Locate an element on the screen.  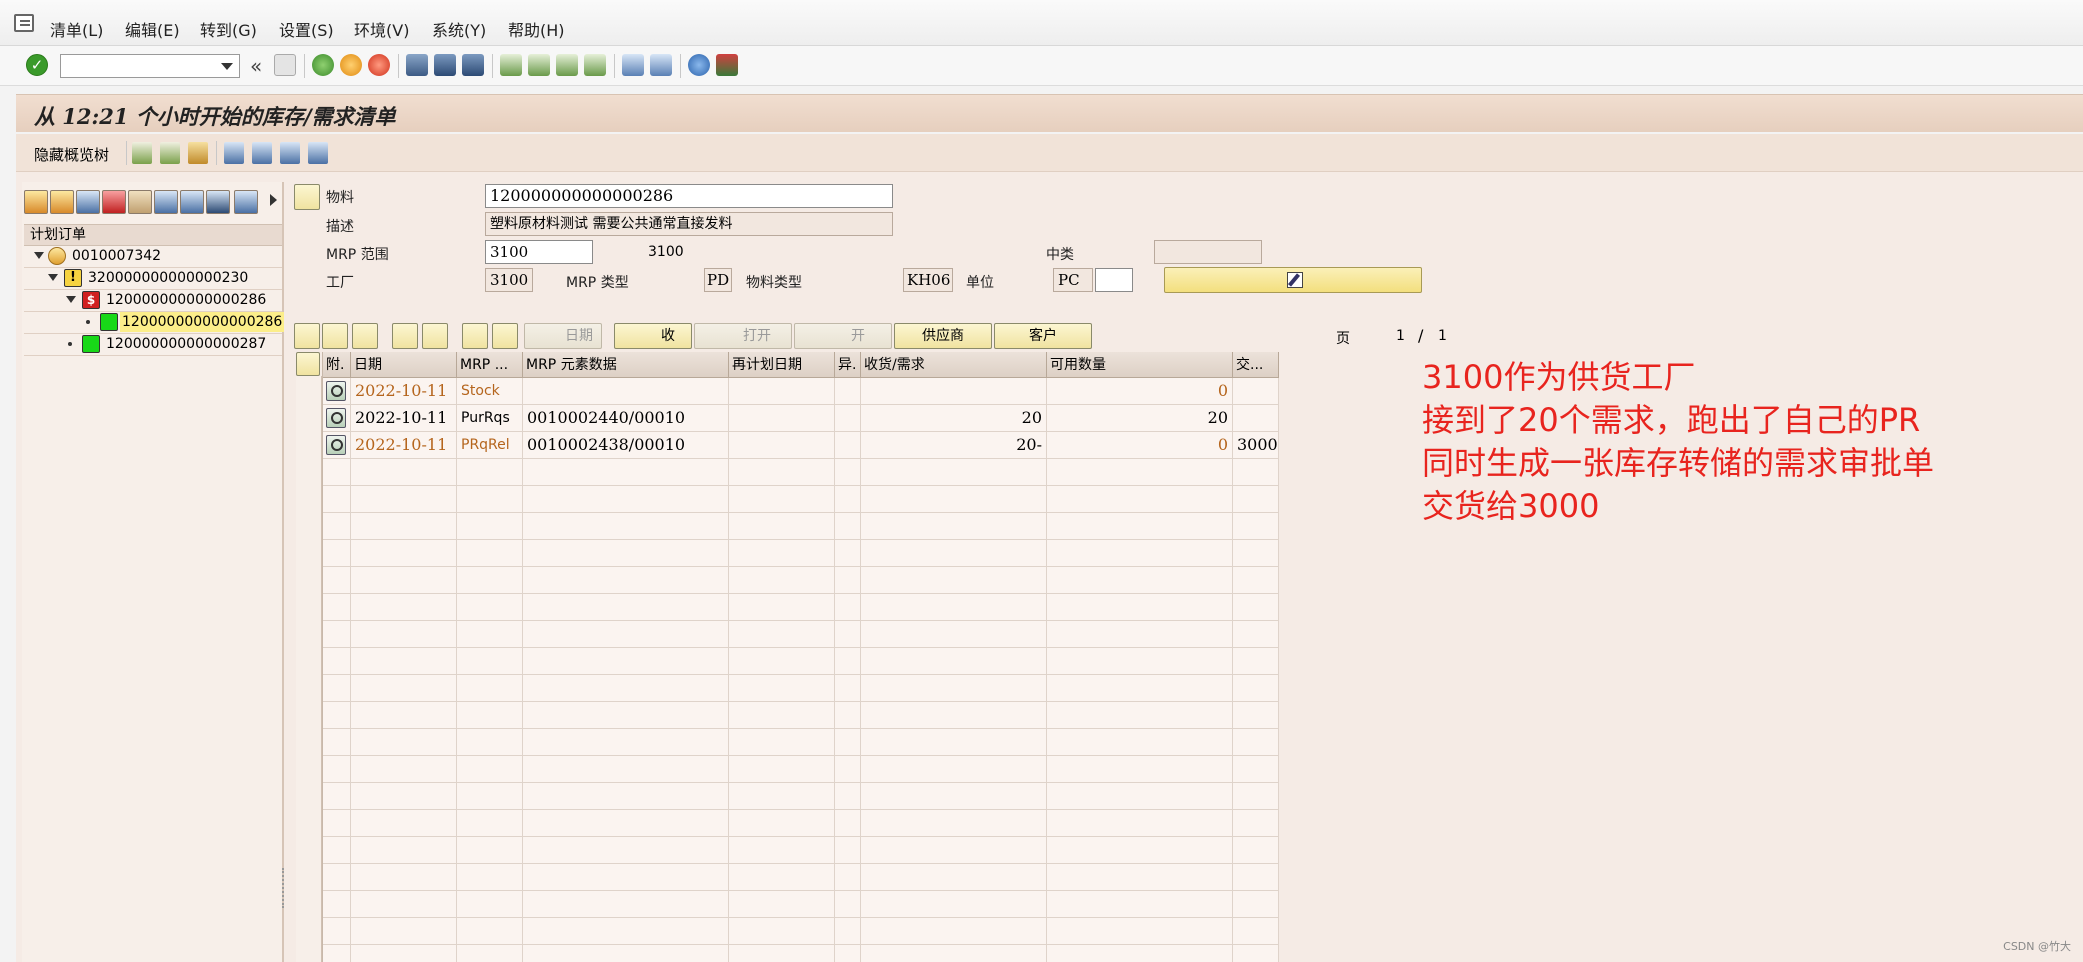
layout-icon is located at coordinates (308, 364).